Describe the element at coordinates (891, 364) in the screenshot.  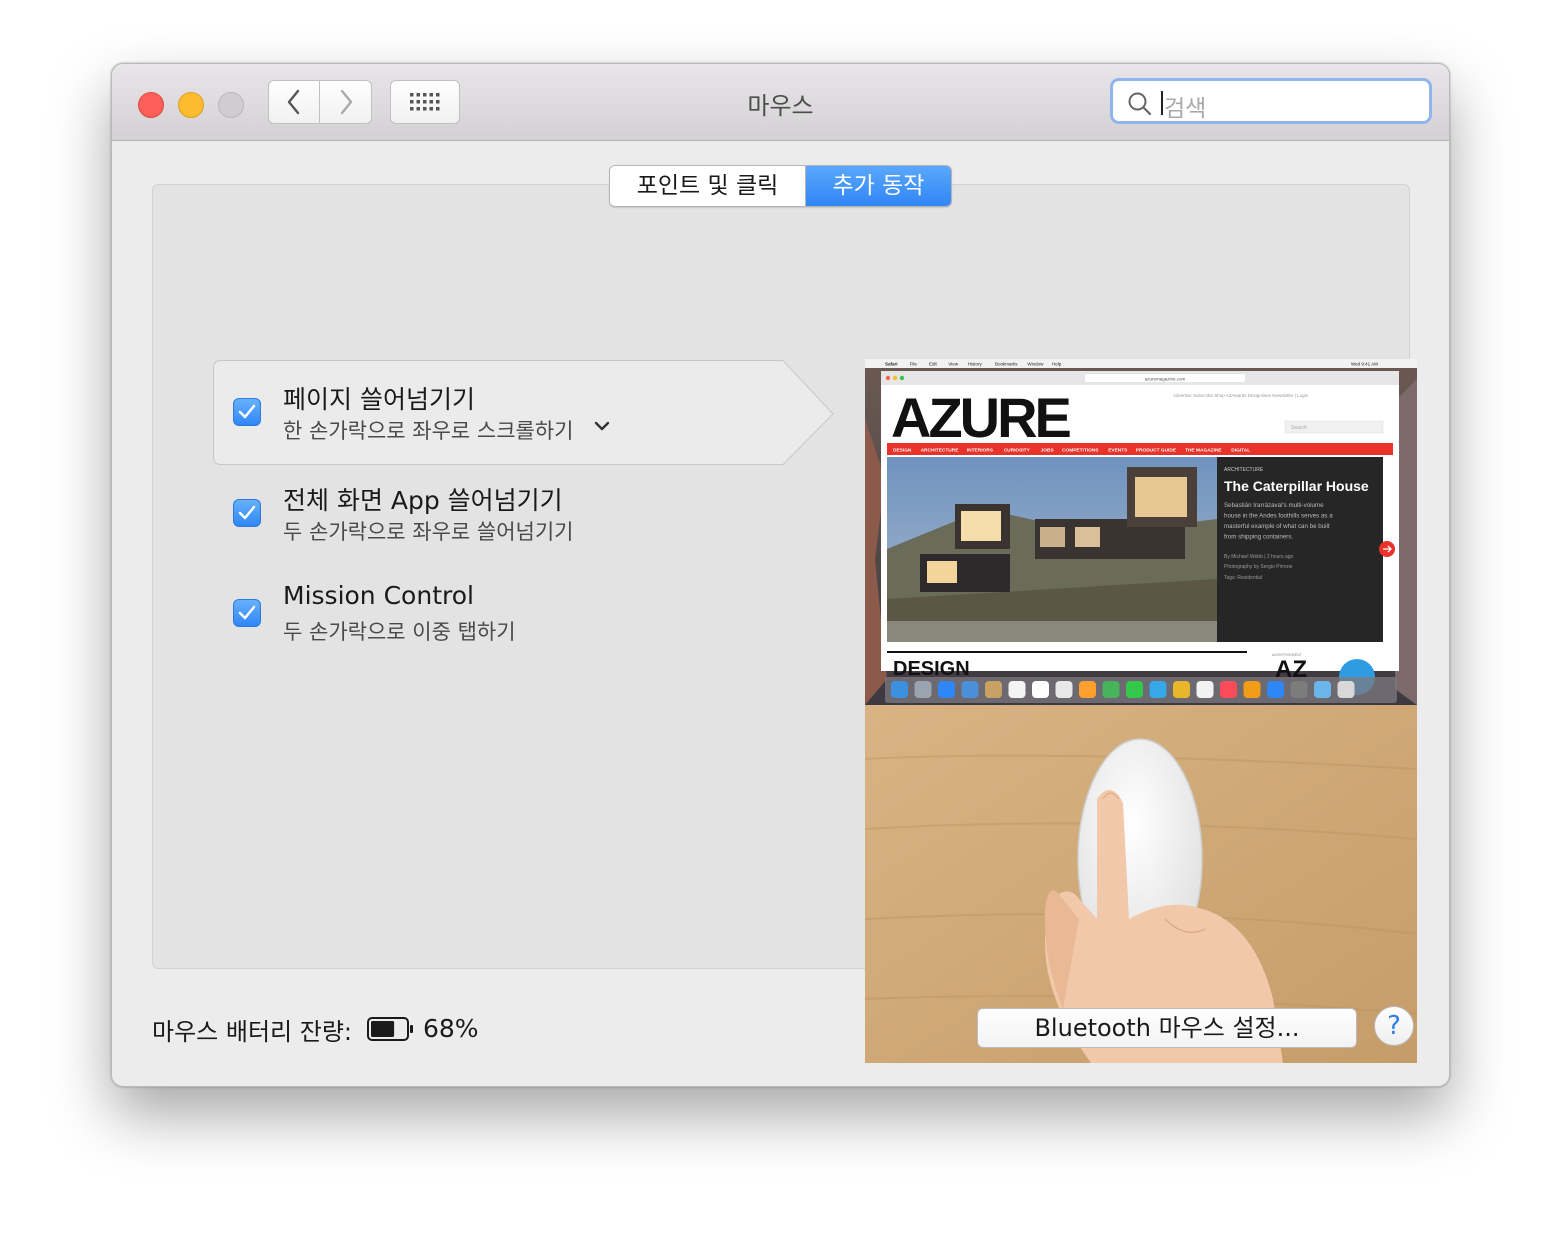
I see `menubar-item: Safari` at that location.